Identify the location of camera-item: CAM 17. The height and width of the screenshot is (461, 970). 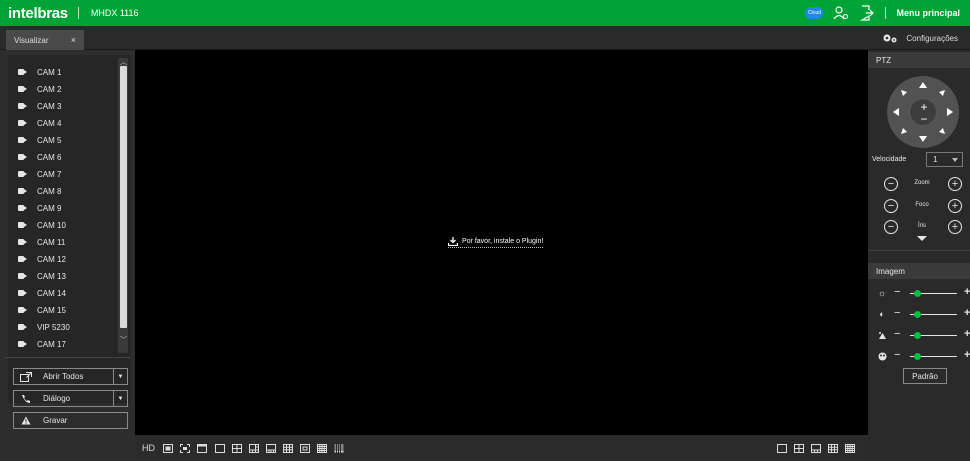
(42, 344).